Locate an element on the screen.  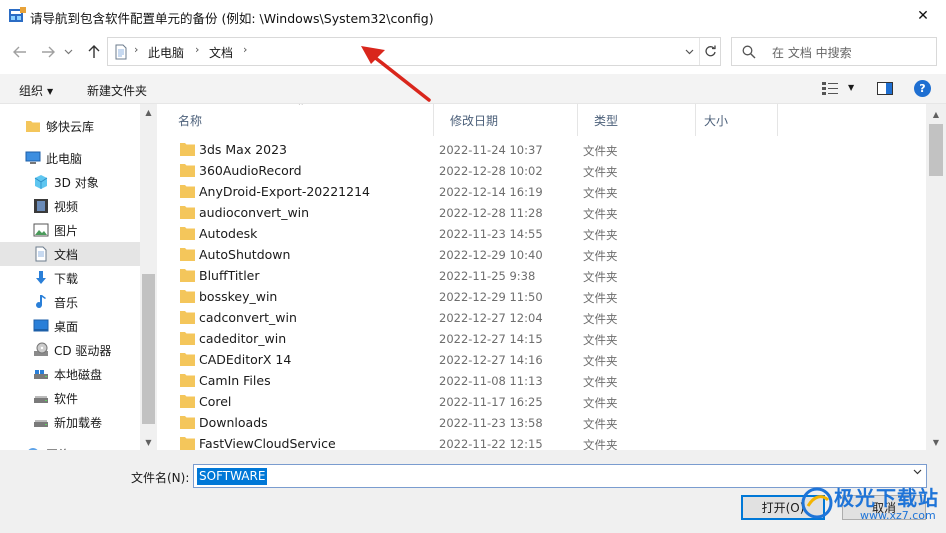
close-button: ✕ is located at coordinates (923, 16).